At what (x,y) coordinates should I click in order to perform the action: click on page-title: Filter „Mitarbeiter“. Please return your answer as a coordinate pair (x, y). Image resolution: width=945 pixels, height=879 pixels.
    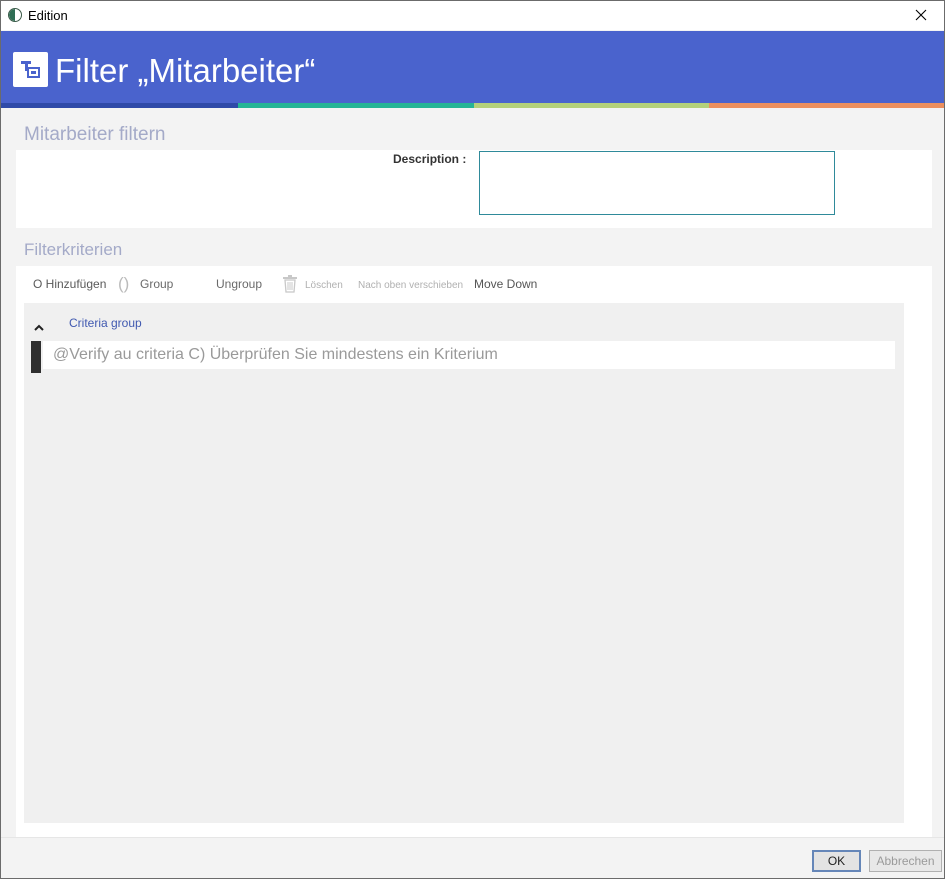
    Looking at the image, I should click on (185, 70).